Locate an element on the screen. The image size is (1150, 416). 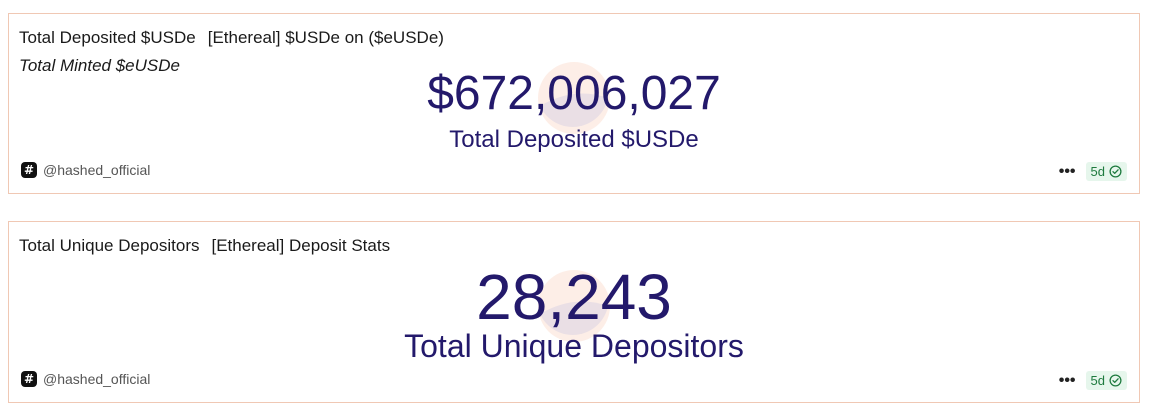
card-query-name: [Ethereal] $USDe on ($eUSDe) is located at coordinates (326, 37).